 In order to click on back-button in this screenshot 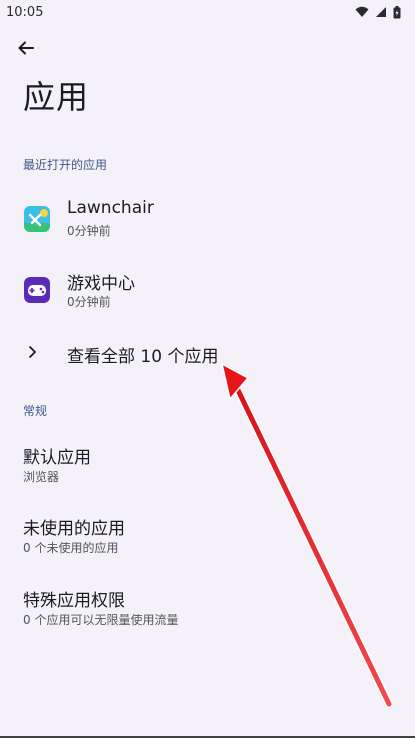, I will do `click(26, 48)`.